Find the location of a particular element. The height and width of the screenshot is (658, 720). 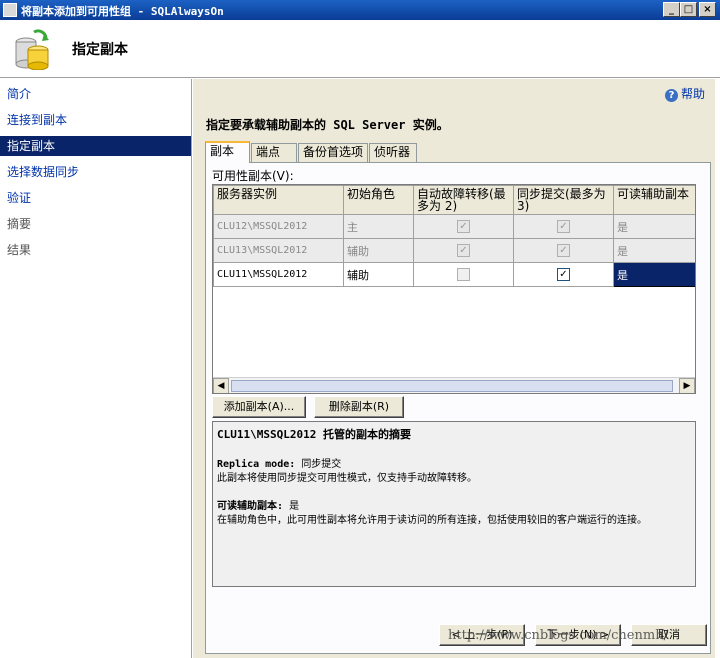

readable-value: 是 is located at coordinates (294, 506).